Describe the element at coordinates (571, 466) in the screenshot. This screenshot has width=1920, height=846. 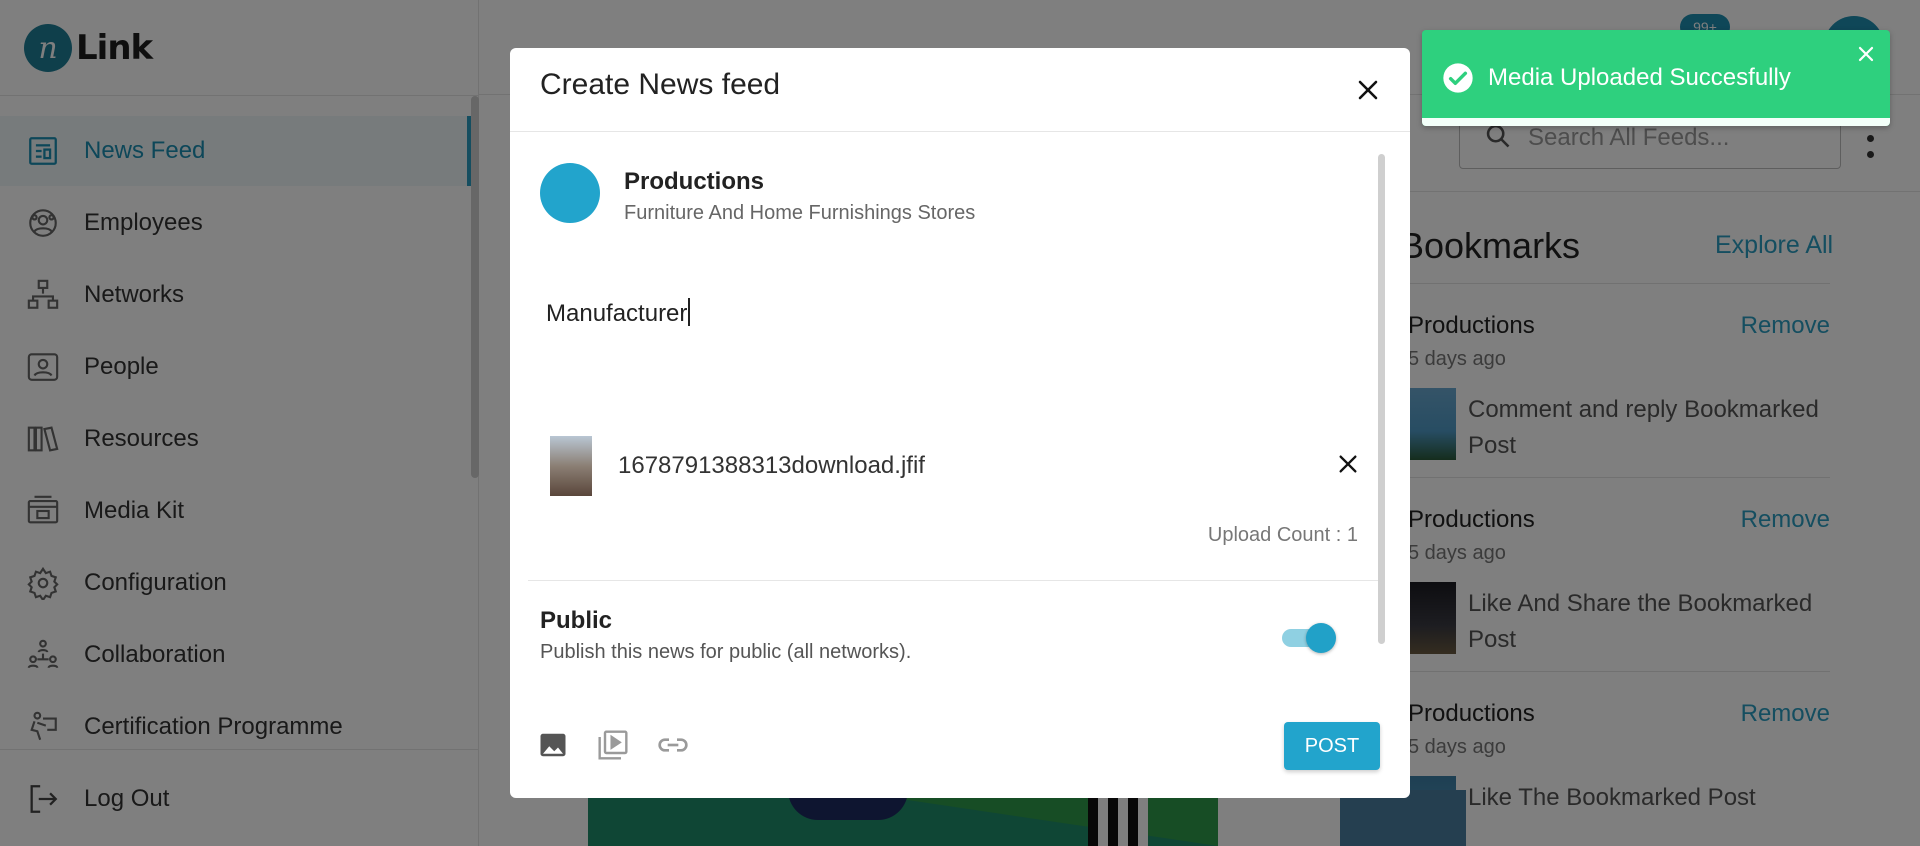
I see `attachment-thumbnail` at that location.